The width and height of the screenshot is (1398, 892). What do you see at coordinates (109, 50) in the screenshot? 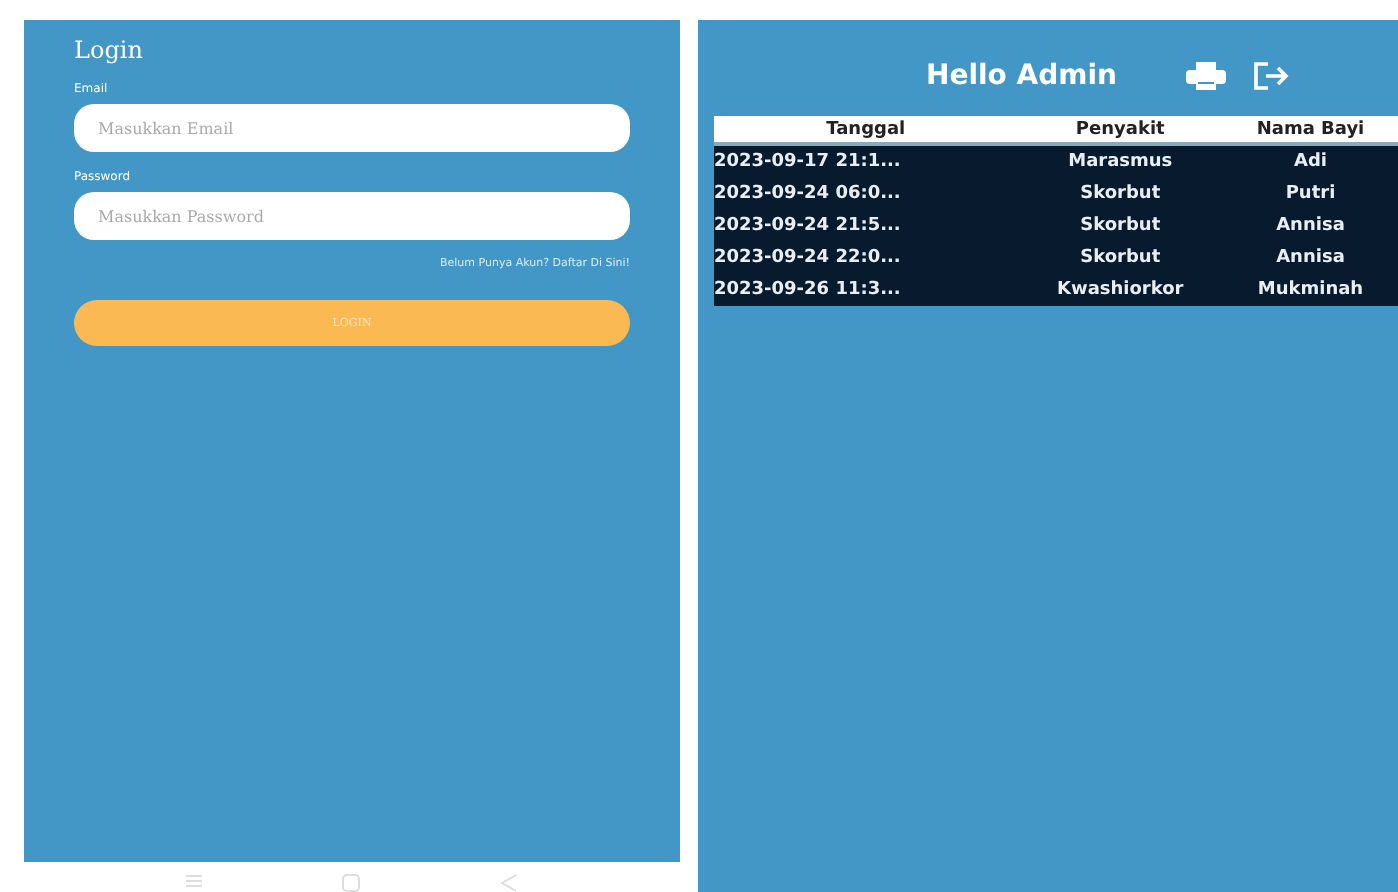
I see `login-title: Login` at bounding box center [109, 50].